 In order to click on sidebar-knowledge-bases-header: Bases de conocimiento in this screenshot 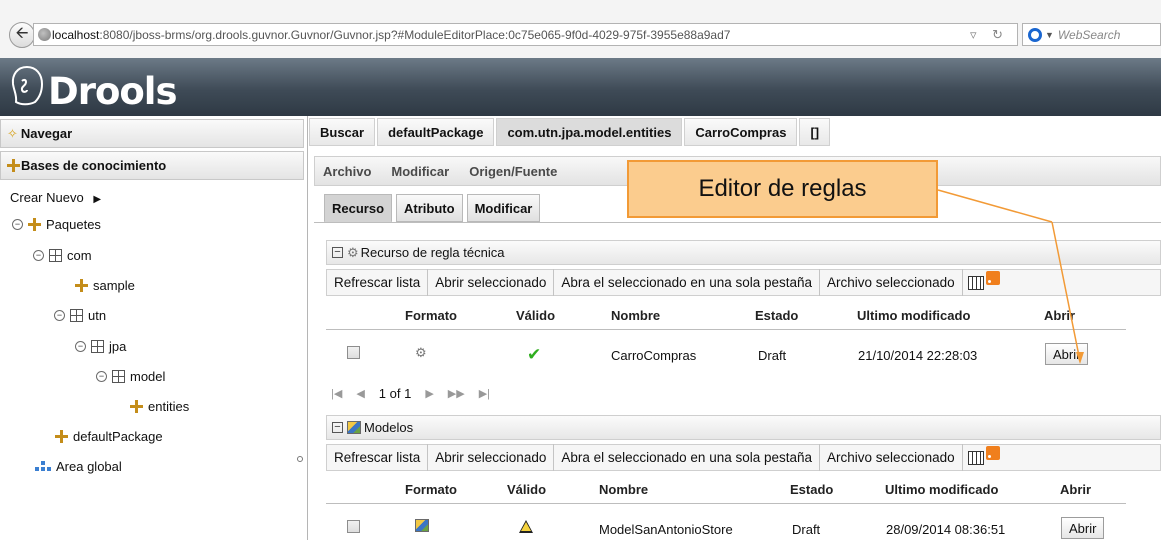, I will do `click(152, 165)`.